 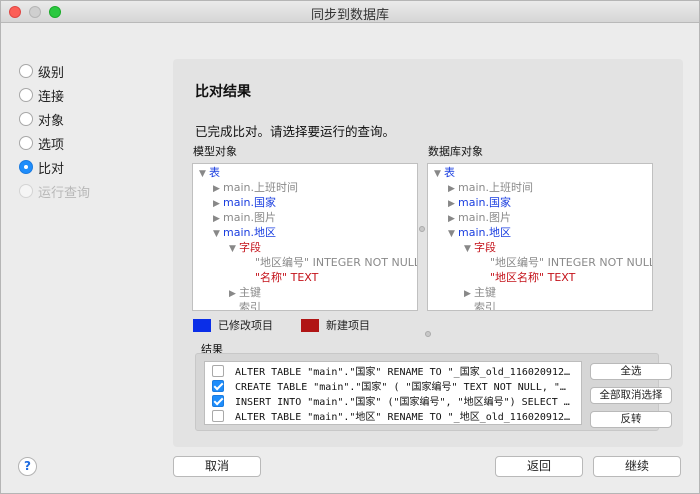 I want to click on model-objects-label: 模型对象, so click(x=215, y=151).